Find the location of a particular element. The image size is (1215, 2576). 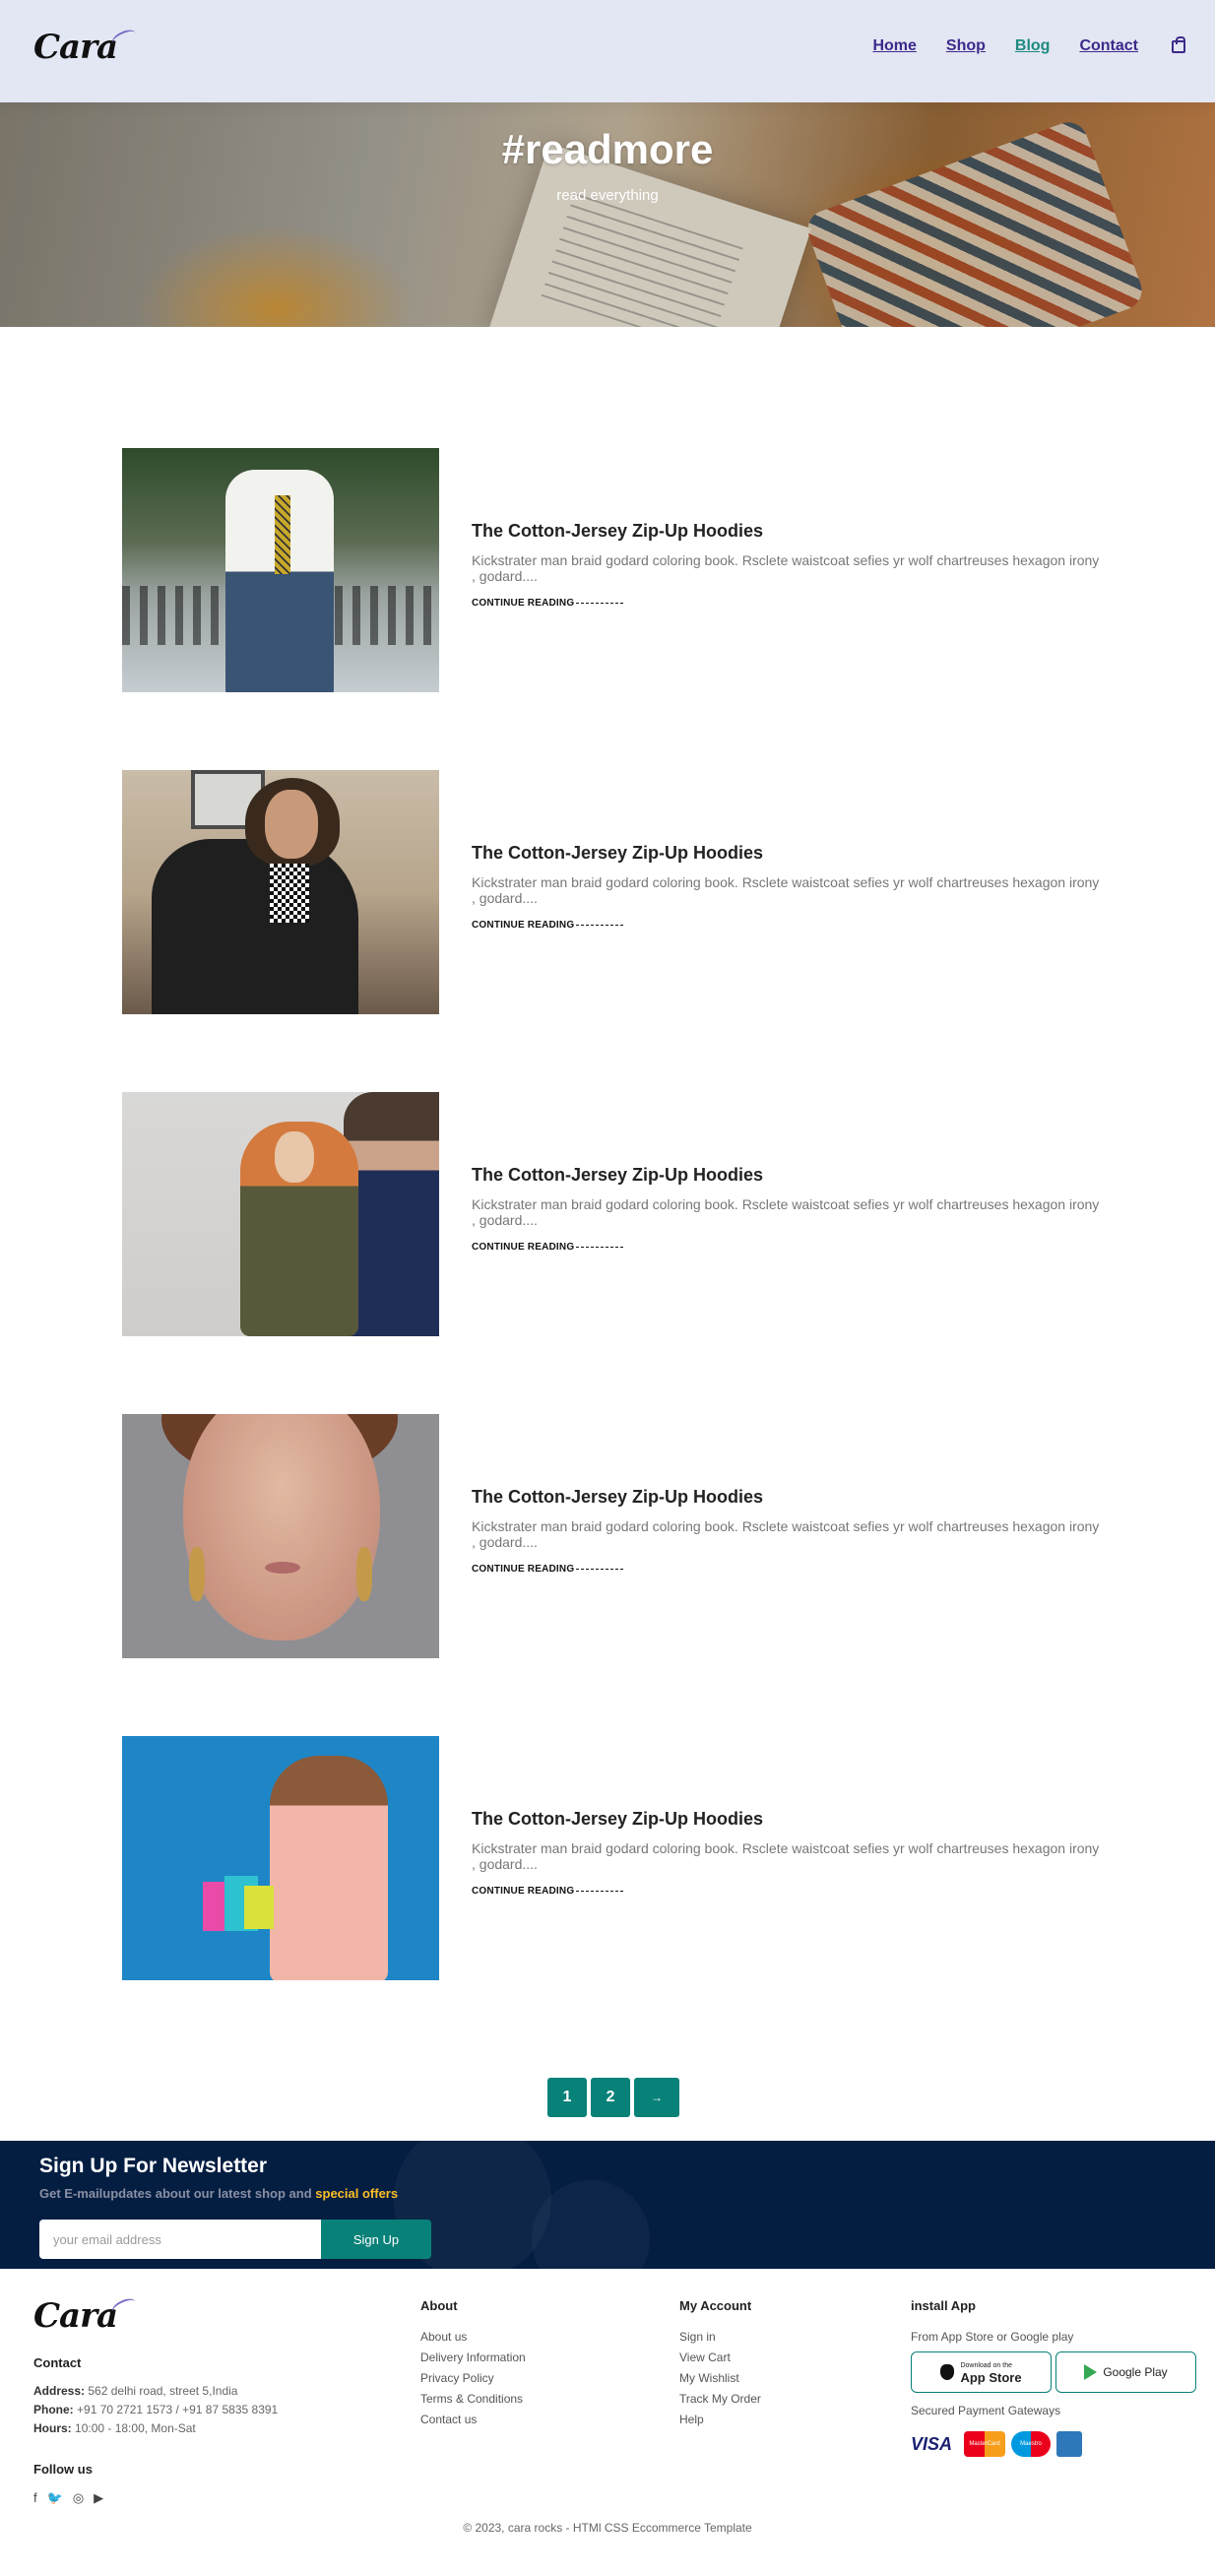

facebook-icon: f is located at coordinates (35, 2498).